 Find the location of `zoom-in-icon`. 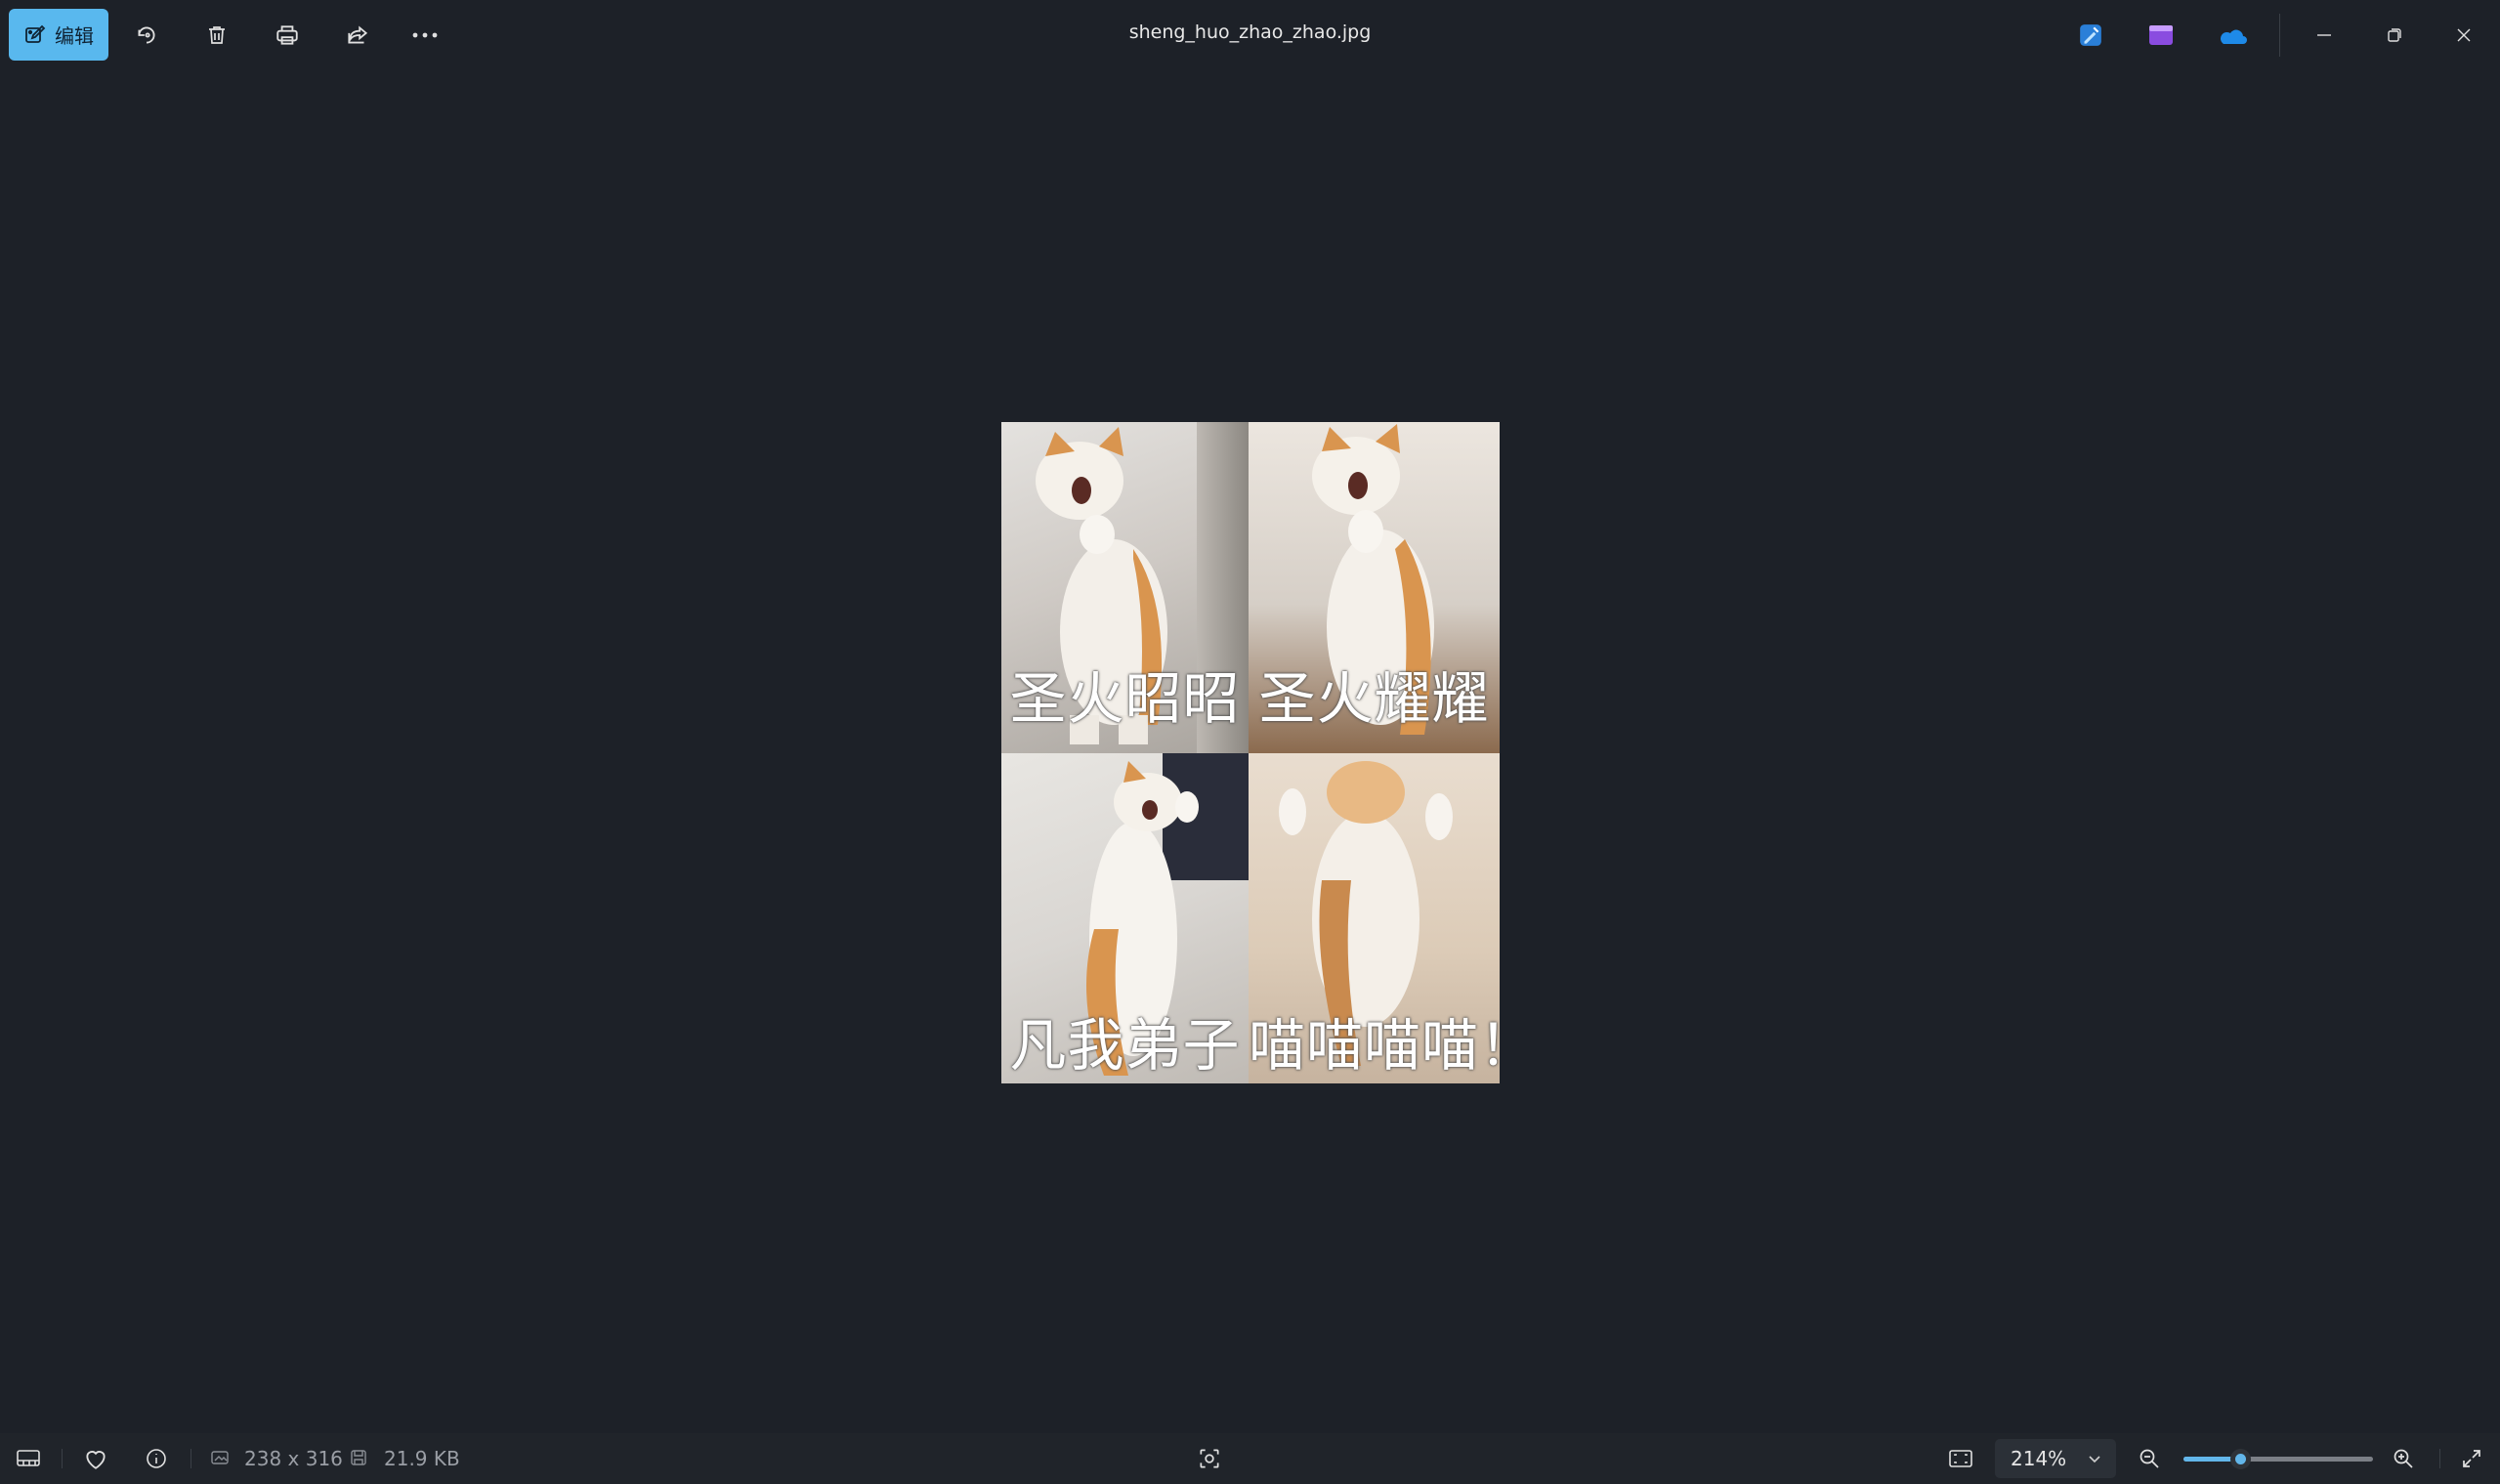

zoom-in-icon is located at coordinates (2403, 1459).